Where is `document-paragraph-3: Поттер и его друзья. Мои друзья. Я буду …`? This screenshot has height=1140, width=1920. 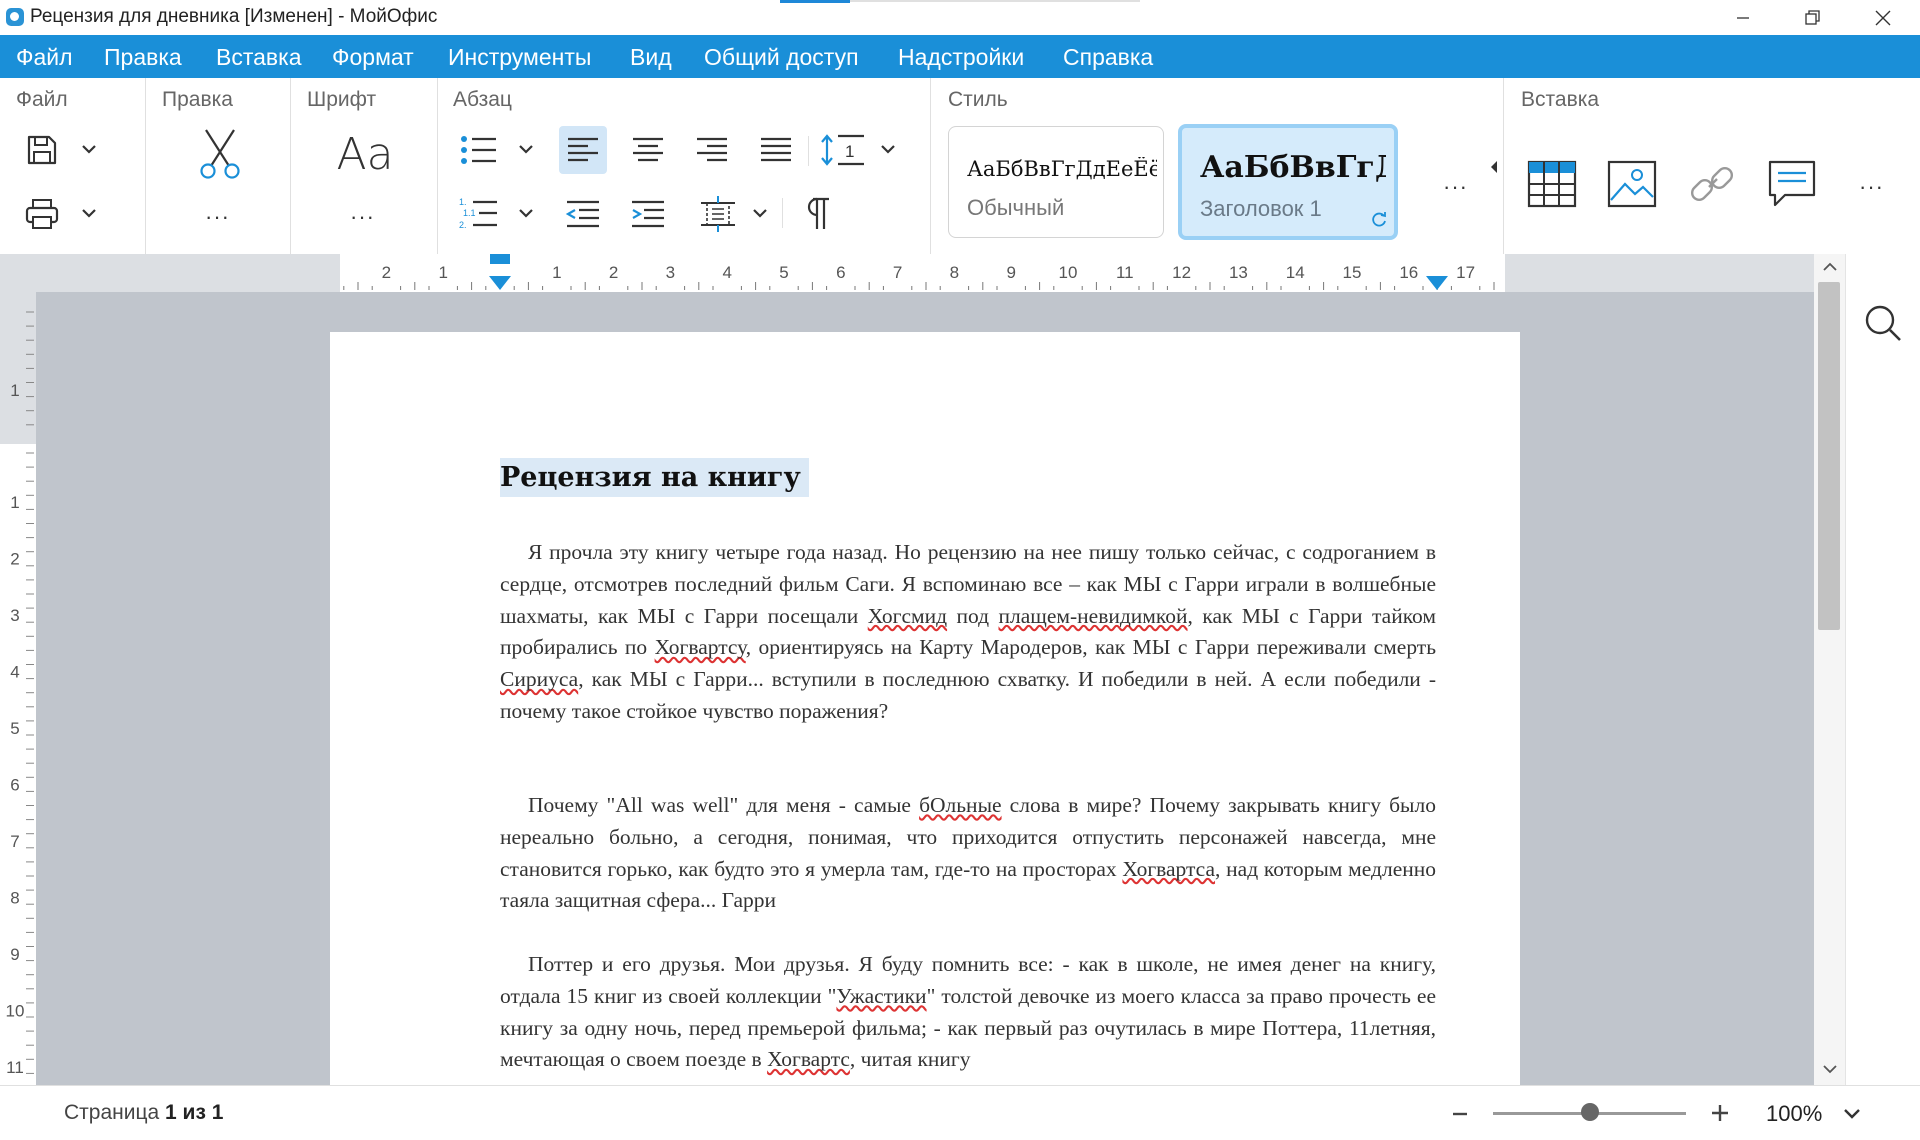
document-paragraph-3: Поттер и его друзья. Мои друзья. Я буду … is located at coordinates (968, 1012).